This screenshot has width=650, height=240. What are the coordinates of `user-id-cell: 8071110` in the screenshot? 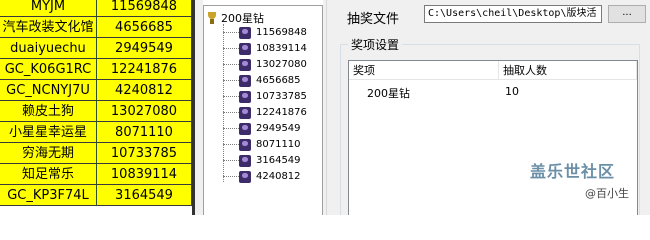 It's located at (144, 132).